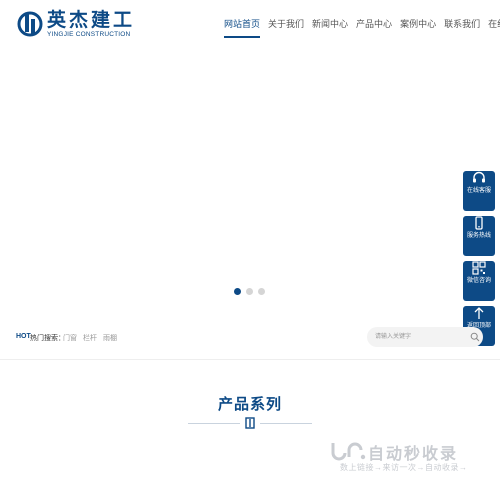 This screenshot has height=500, width=500. I want to click on watermark-sub-text: 数上链接→来访一次→自动收录→, so click(404, 467).